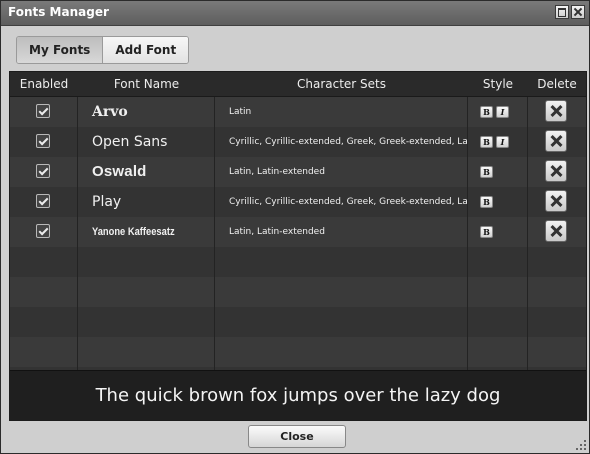 This screenshot has height=454, width=590. What do you see at coordinates (130, 142) in the screenshot?
I see `font-name: Open Sans` at bounding box center [130, 142].